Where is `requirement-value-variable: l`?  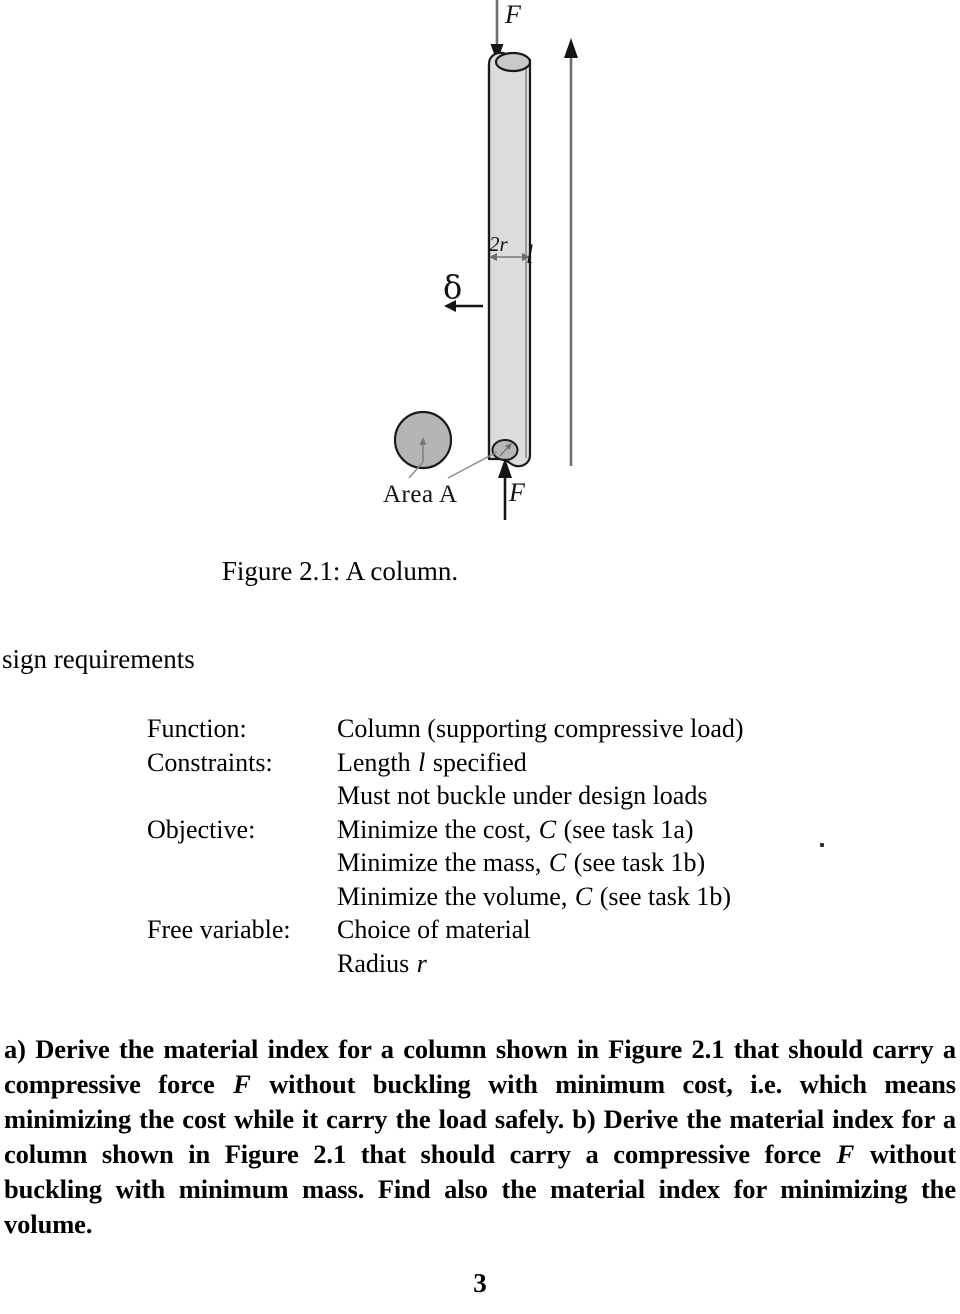 requirement-value-variable: l is located at coordinates (422, 762).